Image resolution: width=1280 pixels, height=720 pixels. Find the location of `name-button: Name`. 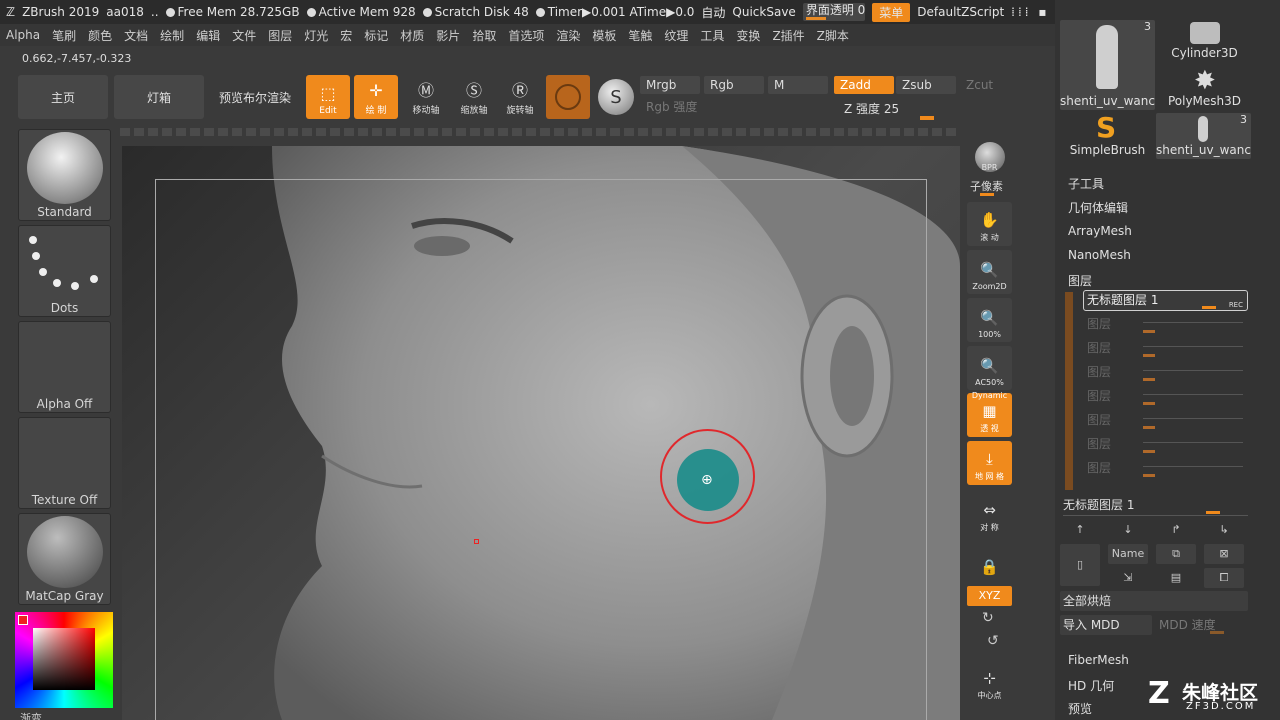

name-button: Name is located at coordinates (1128, 554).